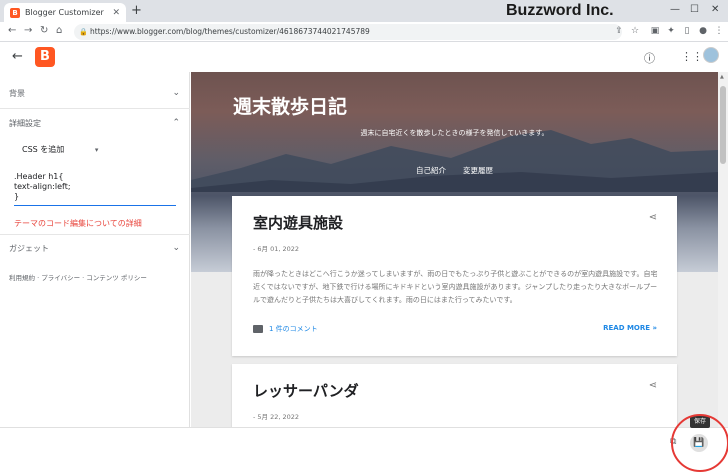  What do you see at coordinates (17, 56) in the screenshot?
I see `back-icon: ←` at bounding box center [17, 56].